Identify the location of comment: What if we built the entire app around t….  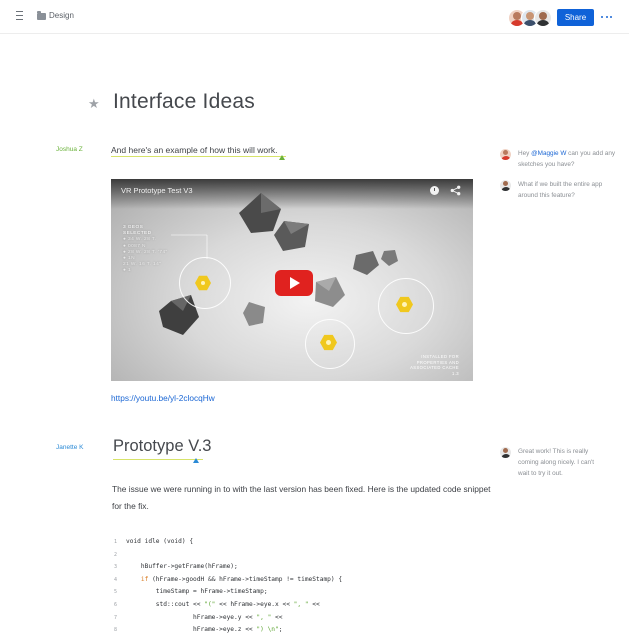
(568, 190).